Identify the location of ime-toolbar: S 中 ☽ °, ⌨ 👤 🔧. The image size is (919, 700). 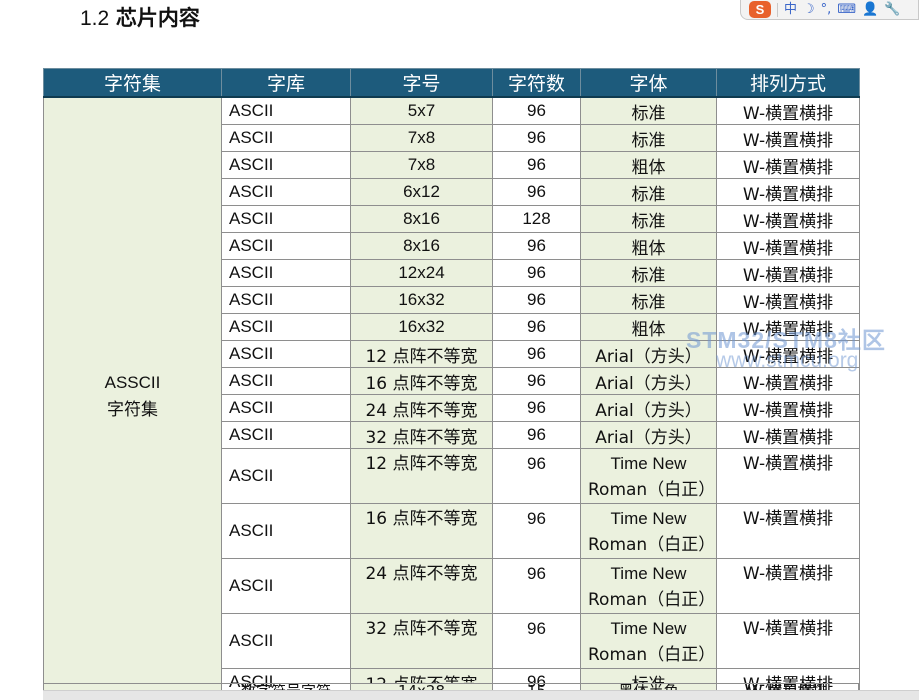
(829, 10).